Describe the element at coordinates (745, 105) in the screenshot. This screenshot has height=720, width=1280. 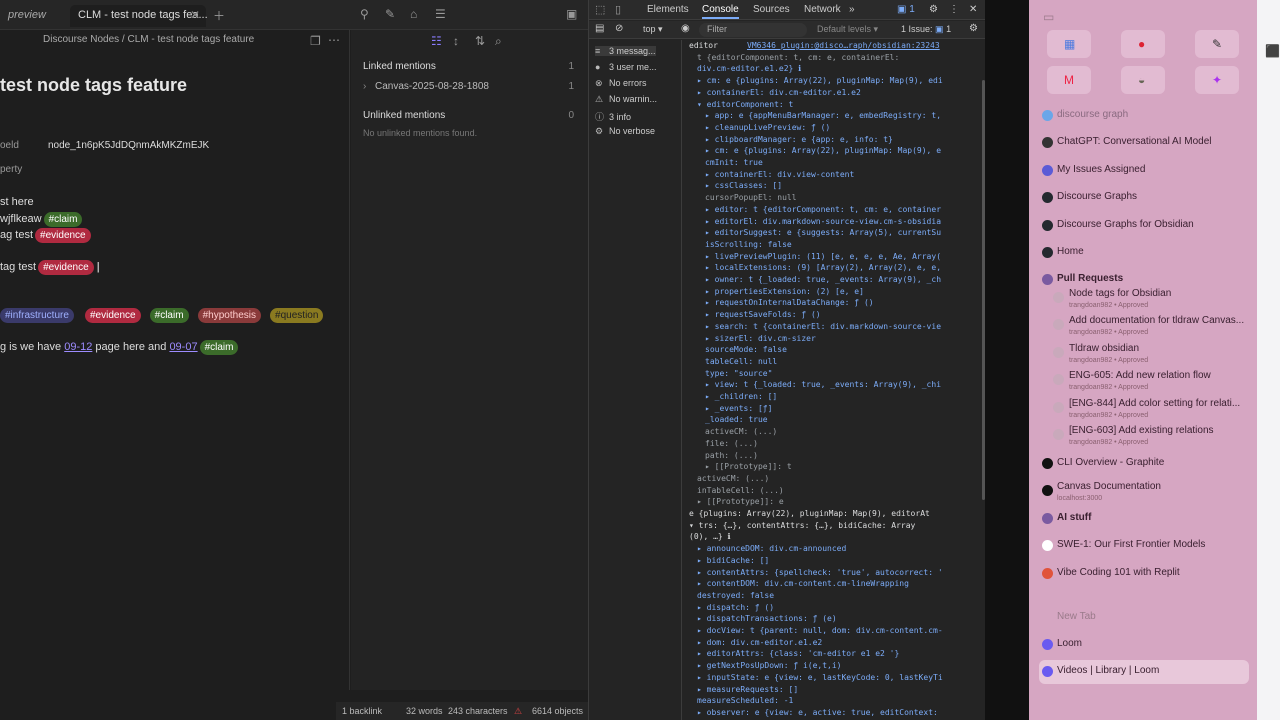
I see `console-line: ▾ editorComponent: t` at that location.